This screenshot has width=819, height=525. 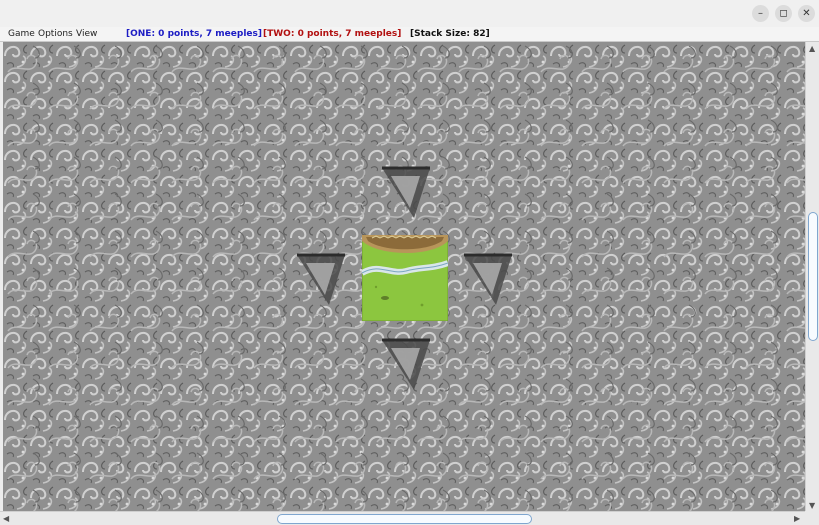 What do you see at coordinates (321, 280) in the screenshot?
I see `placement-marker-west` at bounding box center [321, 280].